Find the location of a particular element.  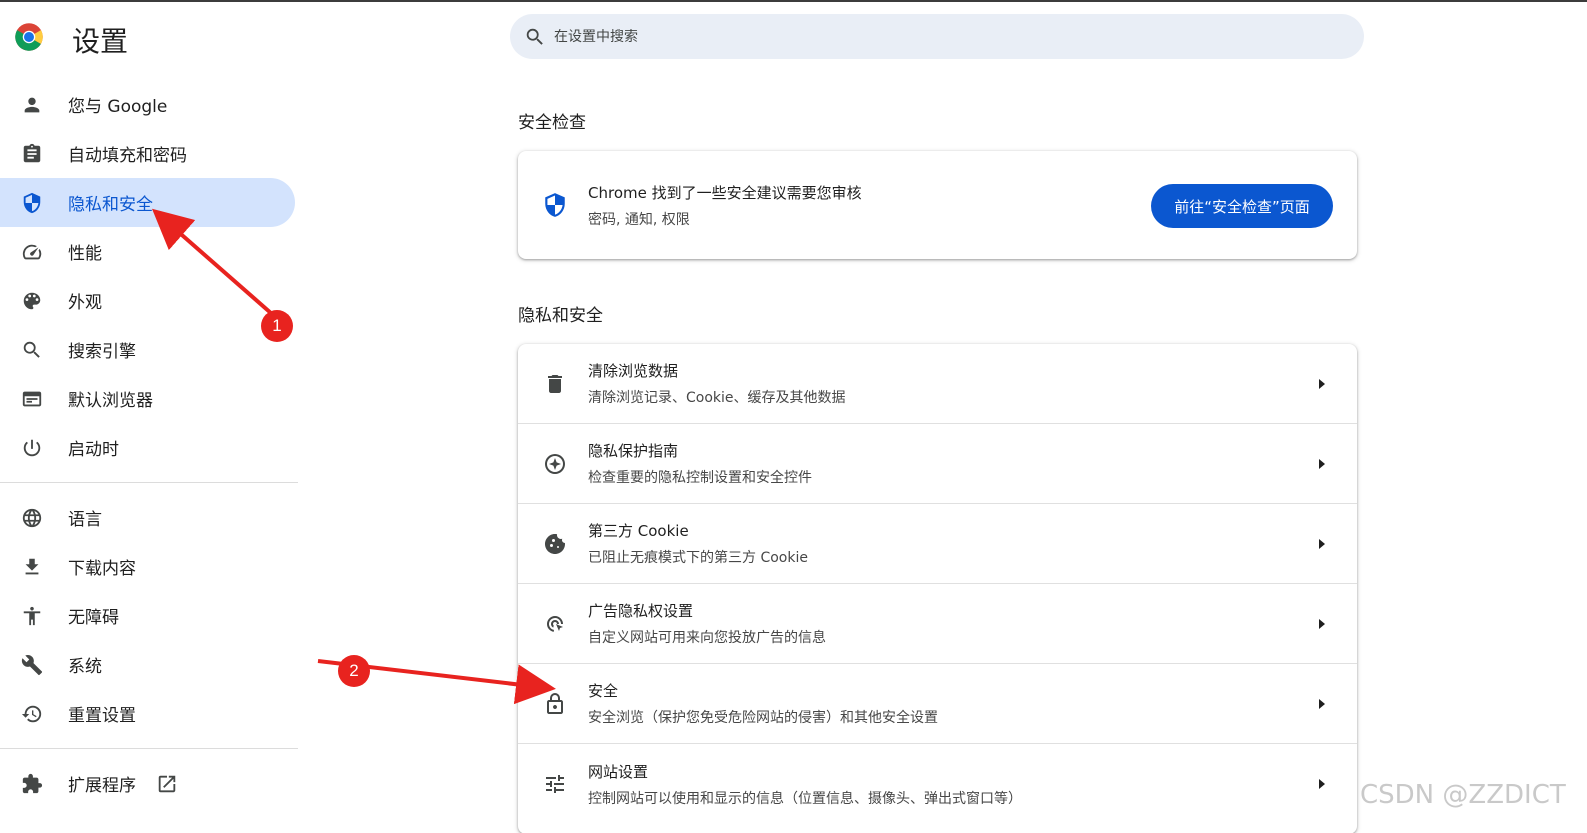

annotation-badge-2: 2 is located at coordinates (354, 671).